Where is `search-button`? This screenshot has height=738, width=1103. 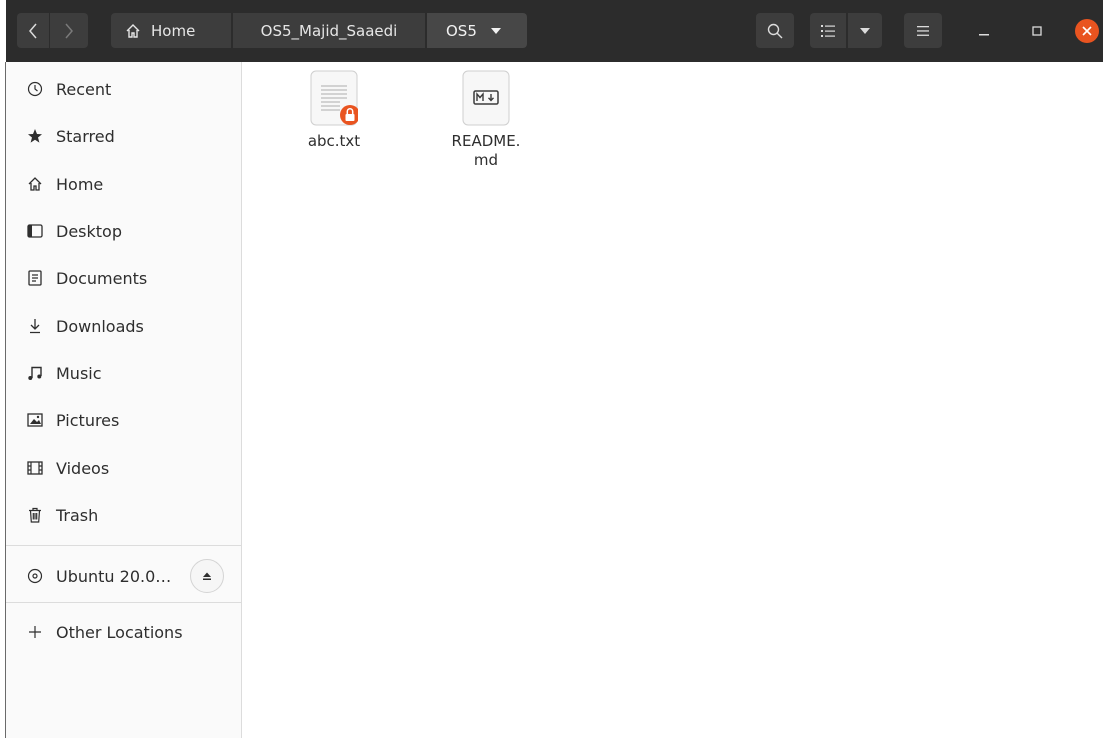
search-button is located at coordinates (775, 30).